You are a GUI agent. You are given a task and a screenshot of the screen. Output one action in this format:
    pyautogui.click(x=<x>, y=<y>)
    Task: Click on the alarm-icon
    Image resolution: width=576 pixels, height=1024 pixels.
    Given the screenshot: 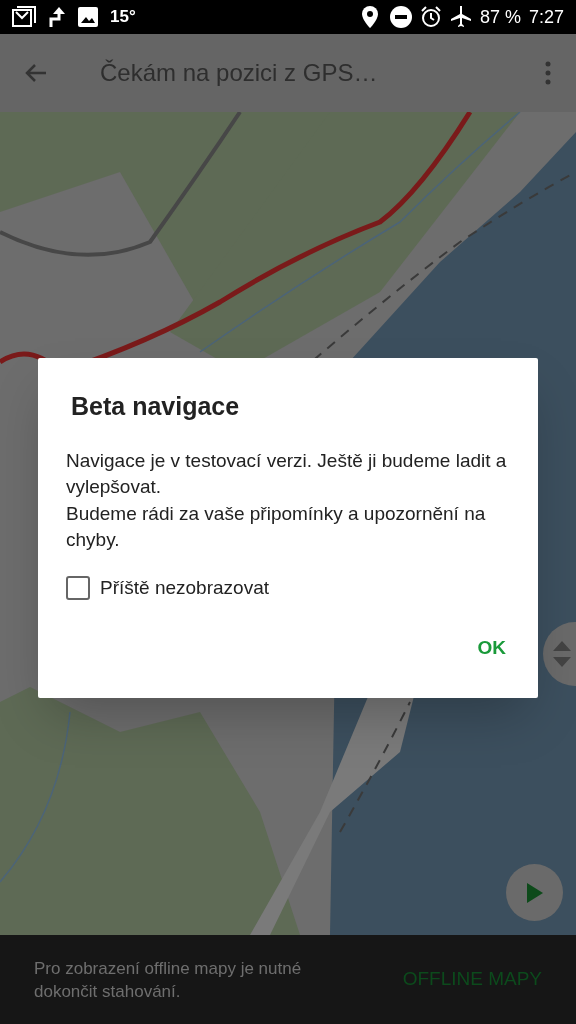 What is the action you would take?
    pyautogui.click(x=430, y=17)
    